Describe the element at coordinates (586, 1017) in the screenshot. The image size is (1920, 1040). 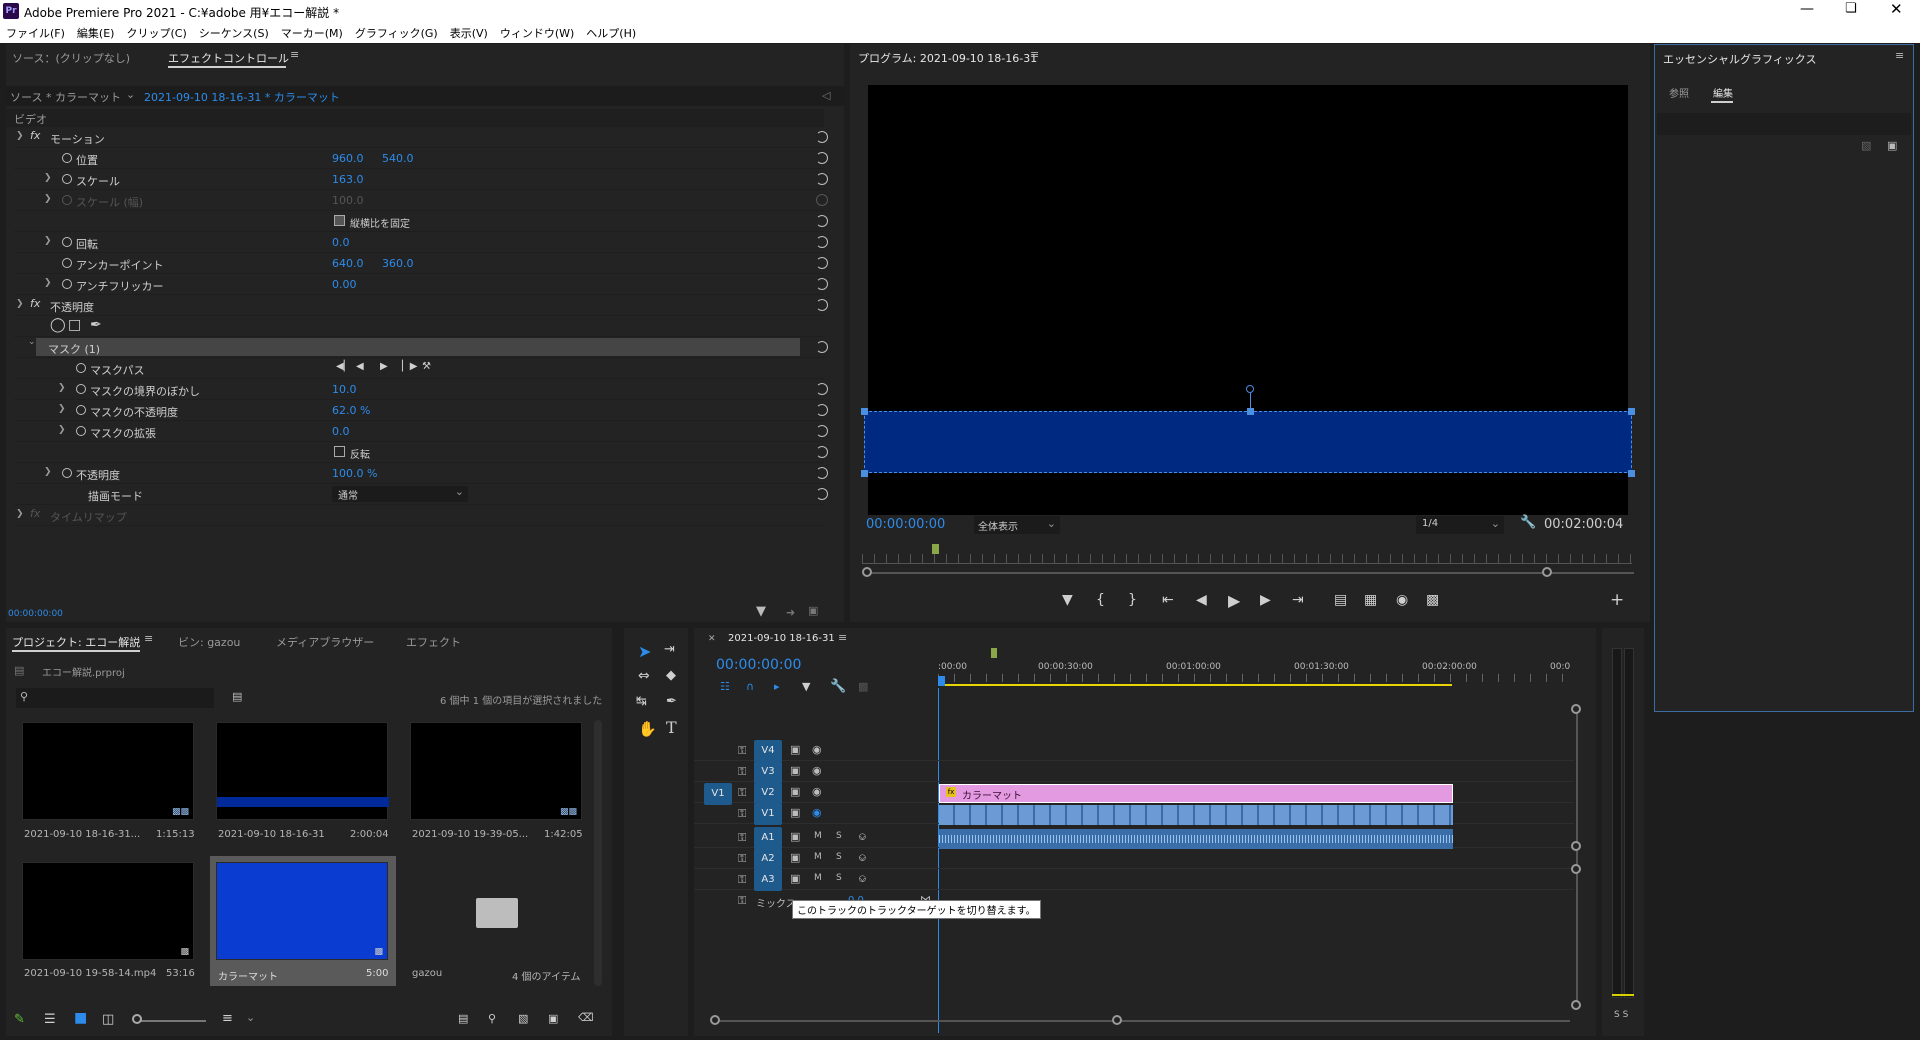
I see `trash-icon: ⌫` at that location.